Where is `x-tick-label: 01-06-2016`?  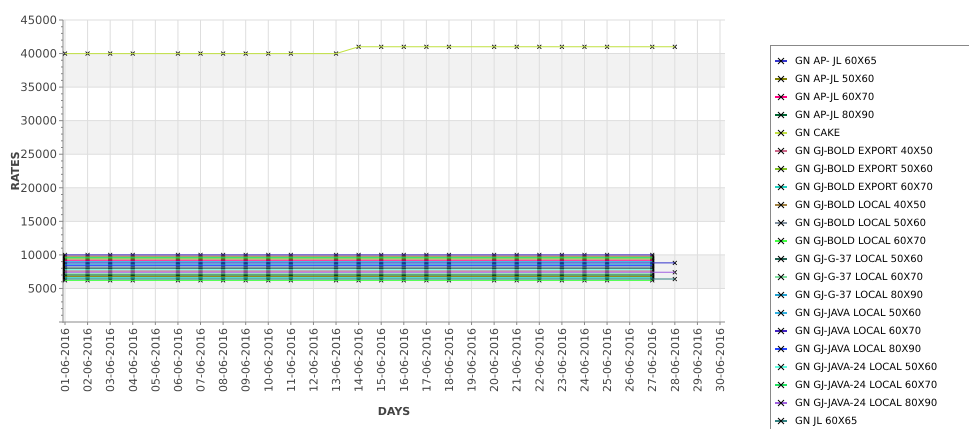
x-tick-label: 01-06-2016 is located at coordinates (65, 360).